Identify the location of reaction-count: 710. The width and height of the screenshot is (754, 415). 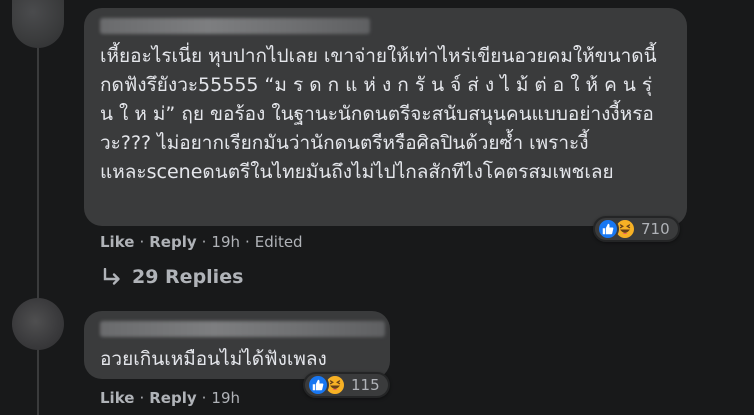
(655, 229).